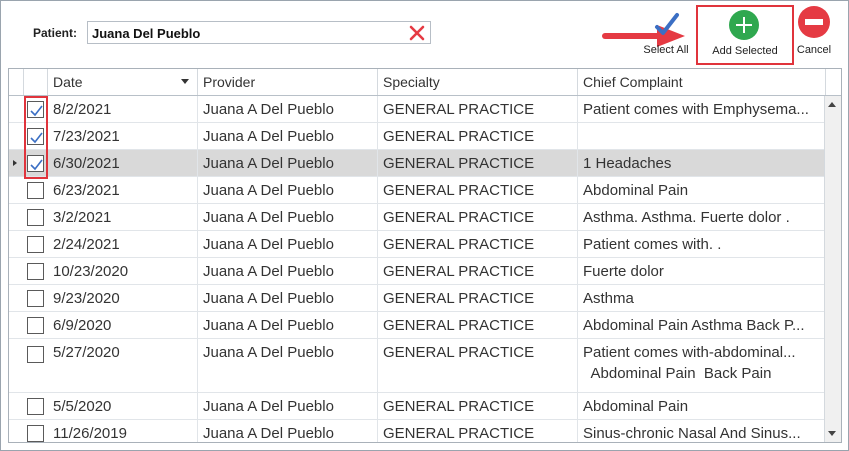  What do you see at coordinates (229, 82) in the screenshot?
I see `header-provider-label: Provider` at bounding box center [229, 82].